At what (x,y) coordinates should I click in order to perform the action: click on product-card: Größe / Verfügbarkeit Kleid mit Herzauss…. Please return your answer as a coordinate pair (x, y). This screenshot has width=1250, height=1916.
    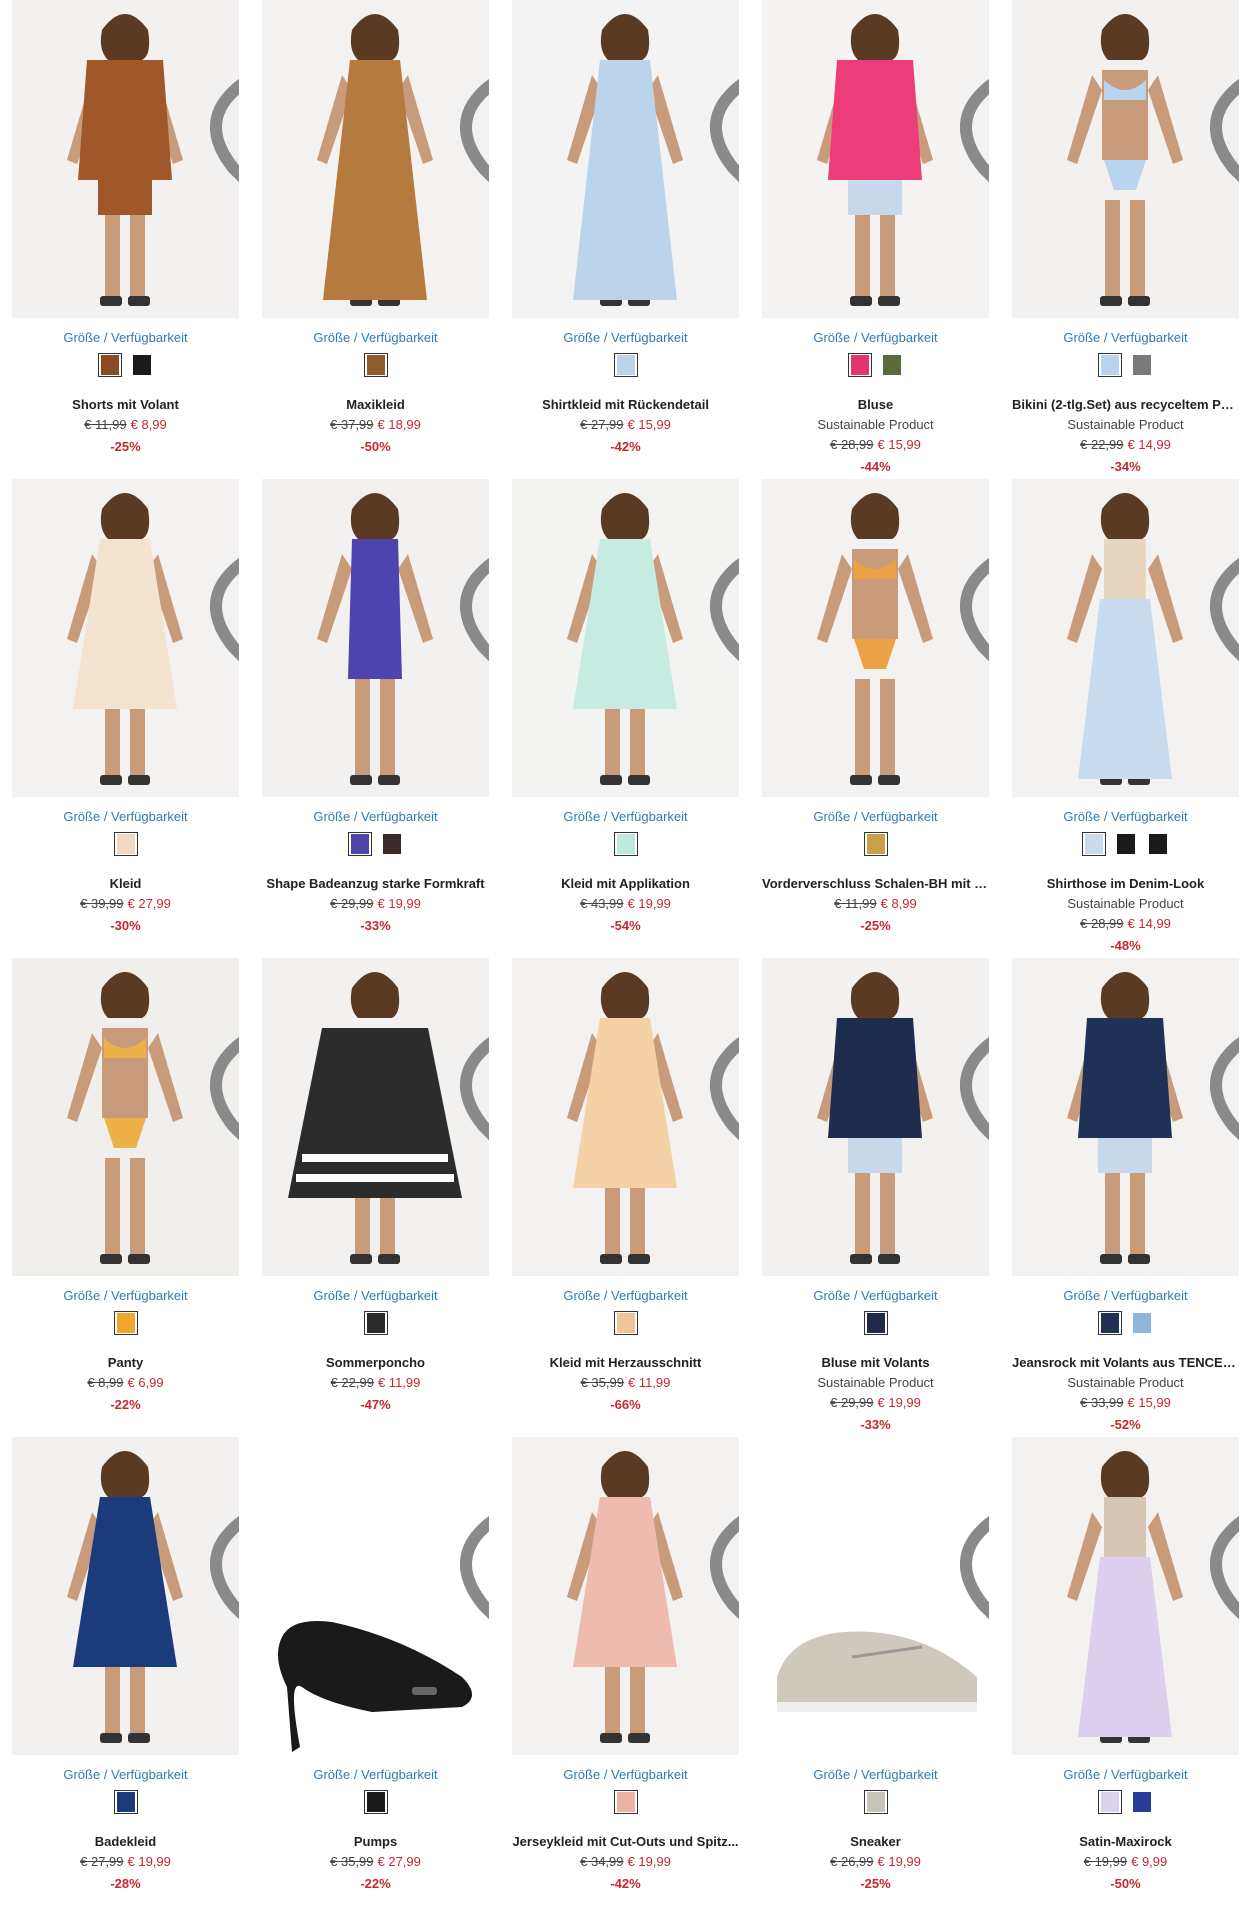
    Looking at the image, I should click on (637, 1193).